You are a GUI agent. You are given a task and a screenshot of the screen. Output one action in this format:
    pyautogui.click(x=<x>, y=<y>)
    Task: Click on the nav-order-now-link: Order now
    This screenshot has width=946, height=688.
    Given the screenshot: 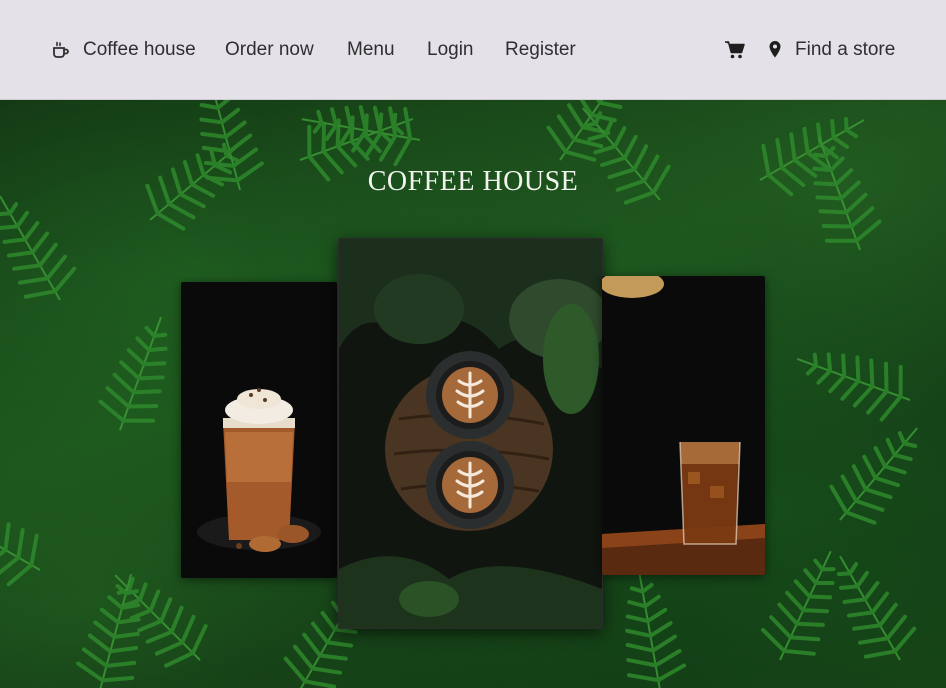 What is the action you would take?
    pyautogui.click(x=269, y=50)
    